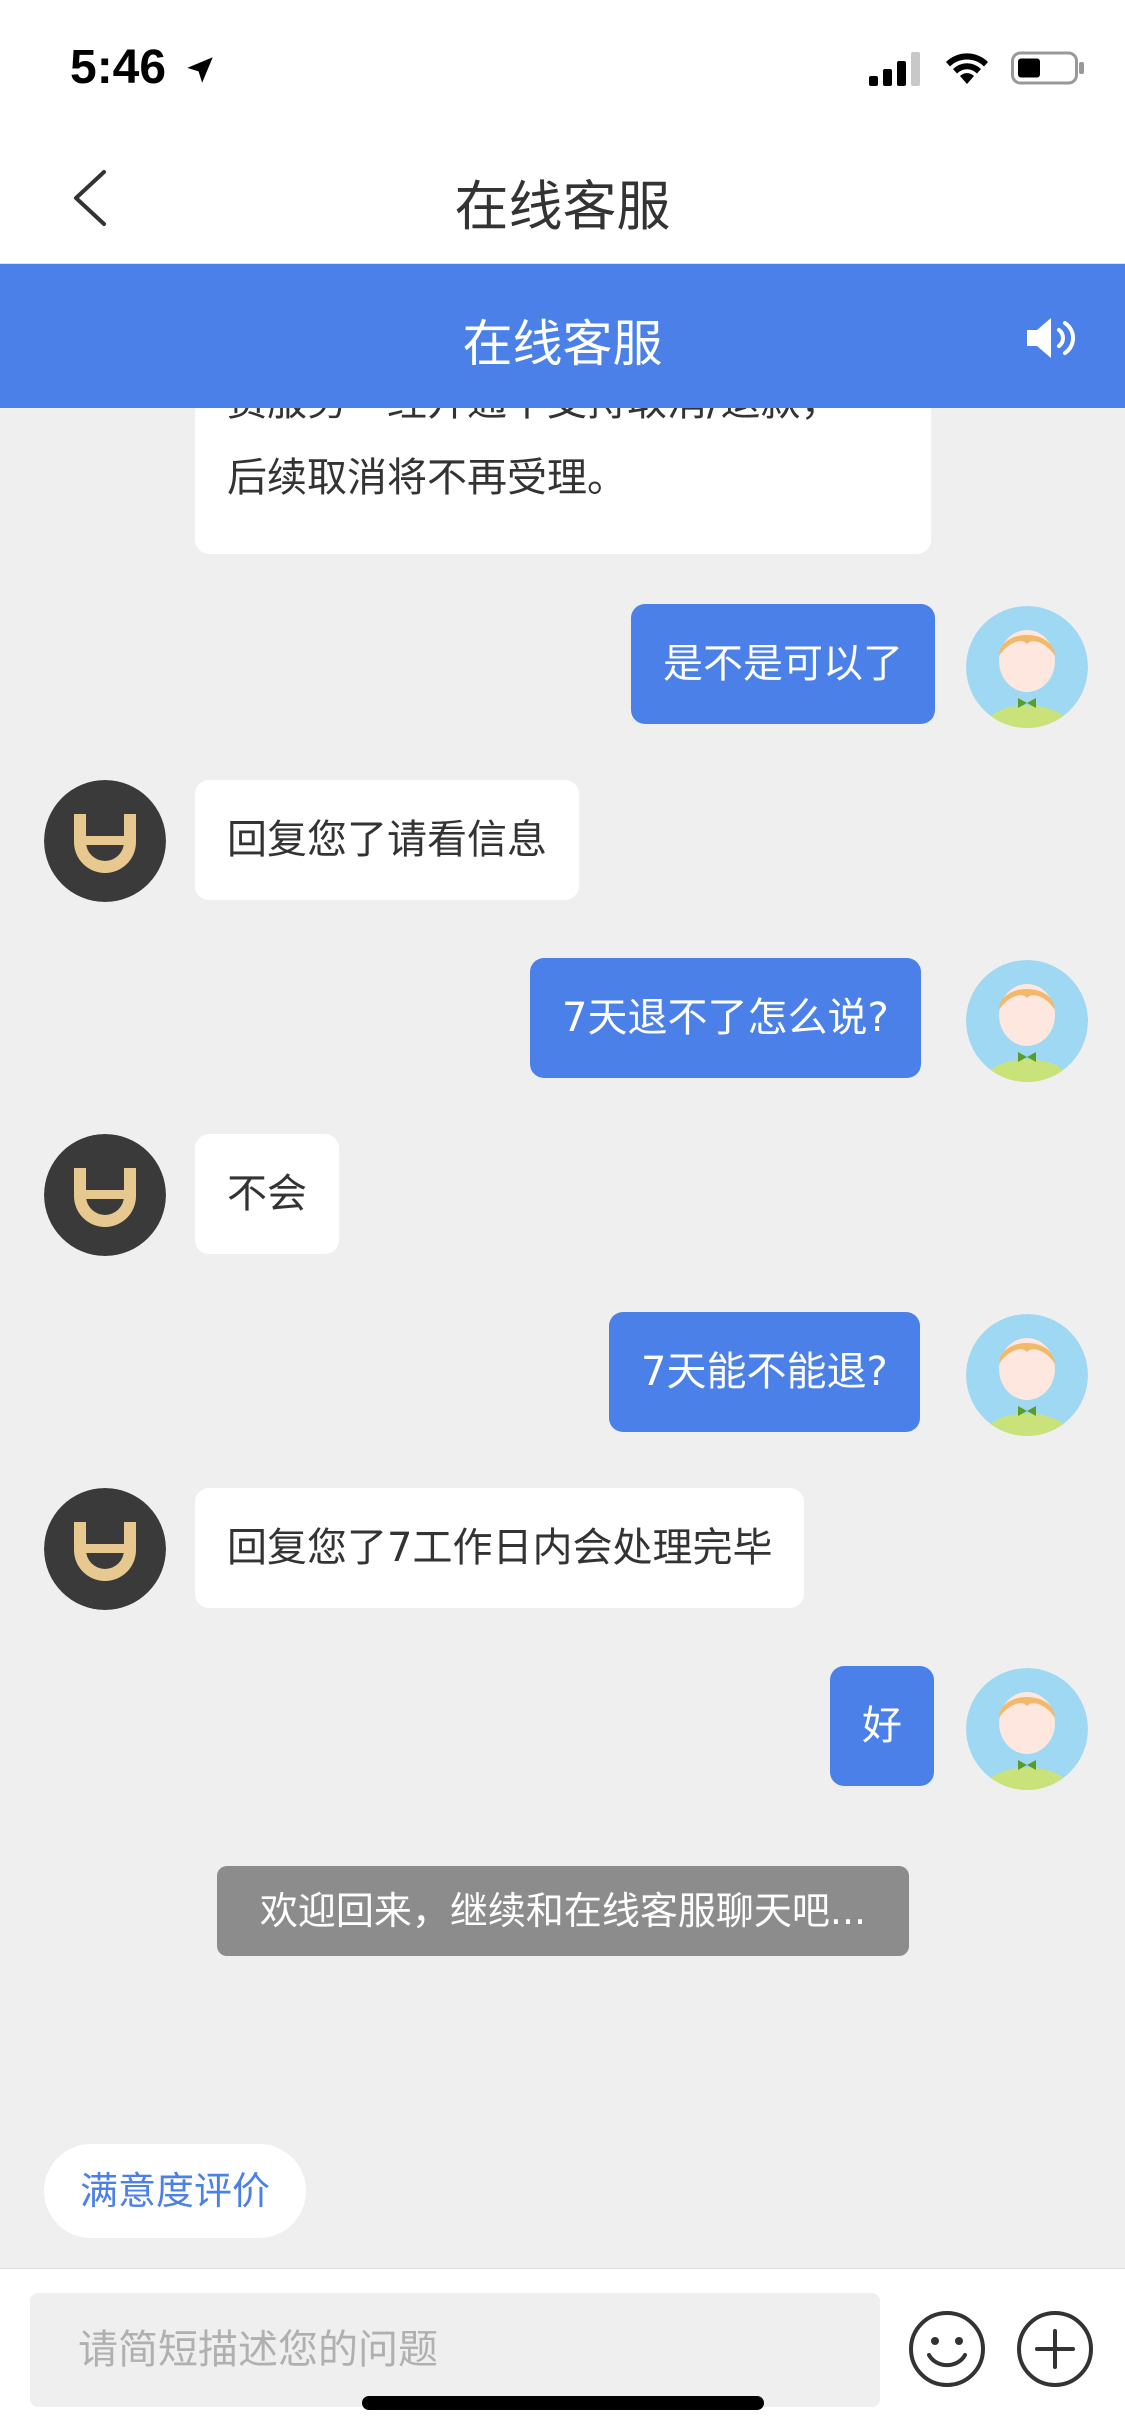  I want to click on location-arrow-icon, so click(200, 70).